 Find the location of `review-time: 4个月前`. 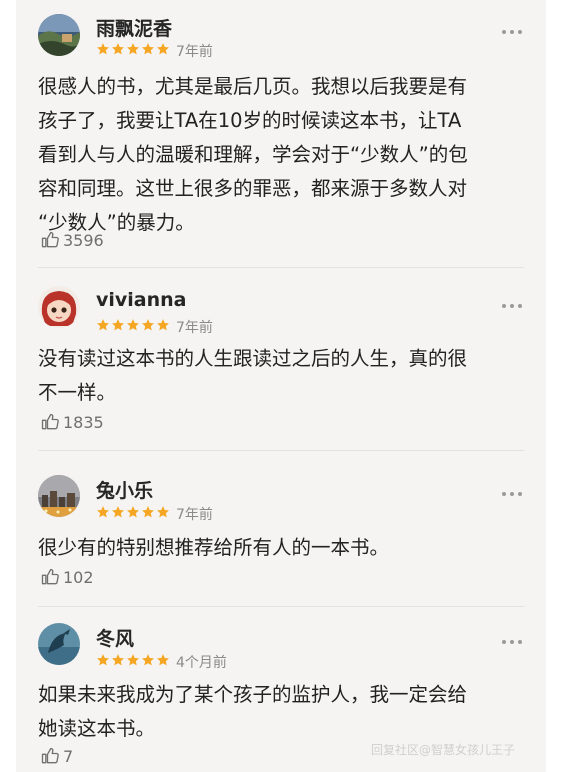

review-time: 4个月前 is located at coordinates (201, 663).